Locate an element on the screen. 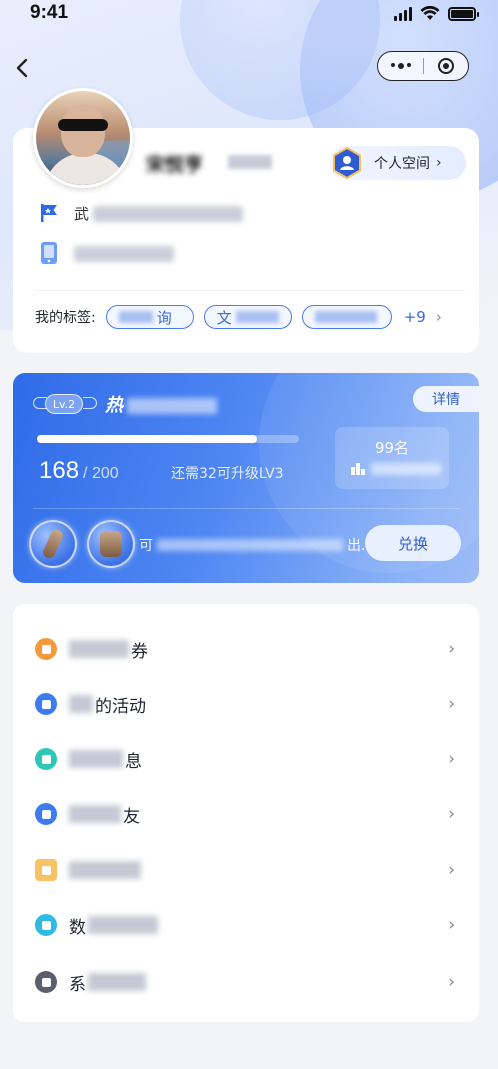 The height and width of the screenshot is (1069, 498). exchange-button: 兑换 is located at coordinates (413, 543).